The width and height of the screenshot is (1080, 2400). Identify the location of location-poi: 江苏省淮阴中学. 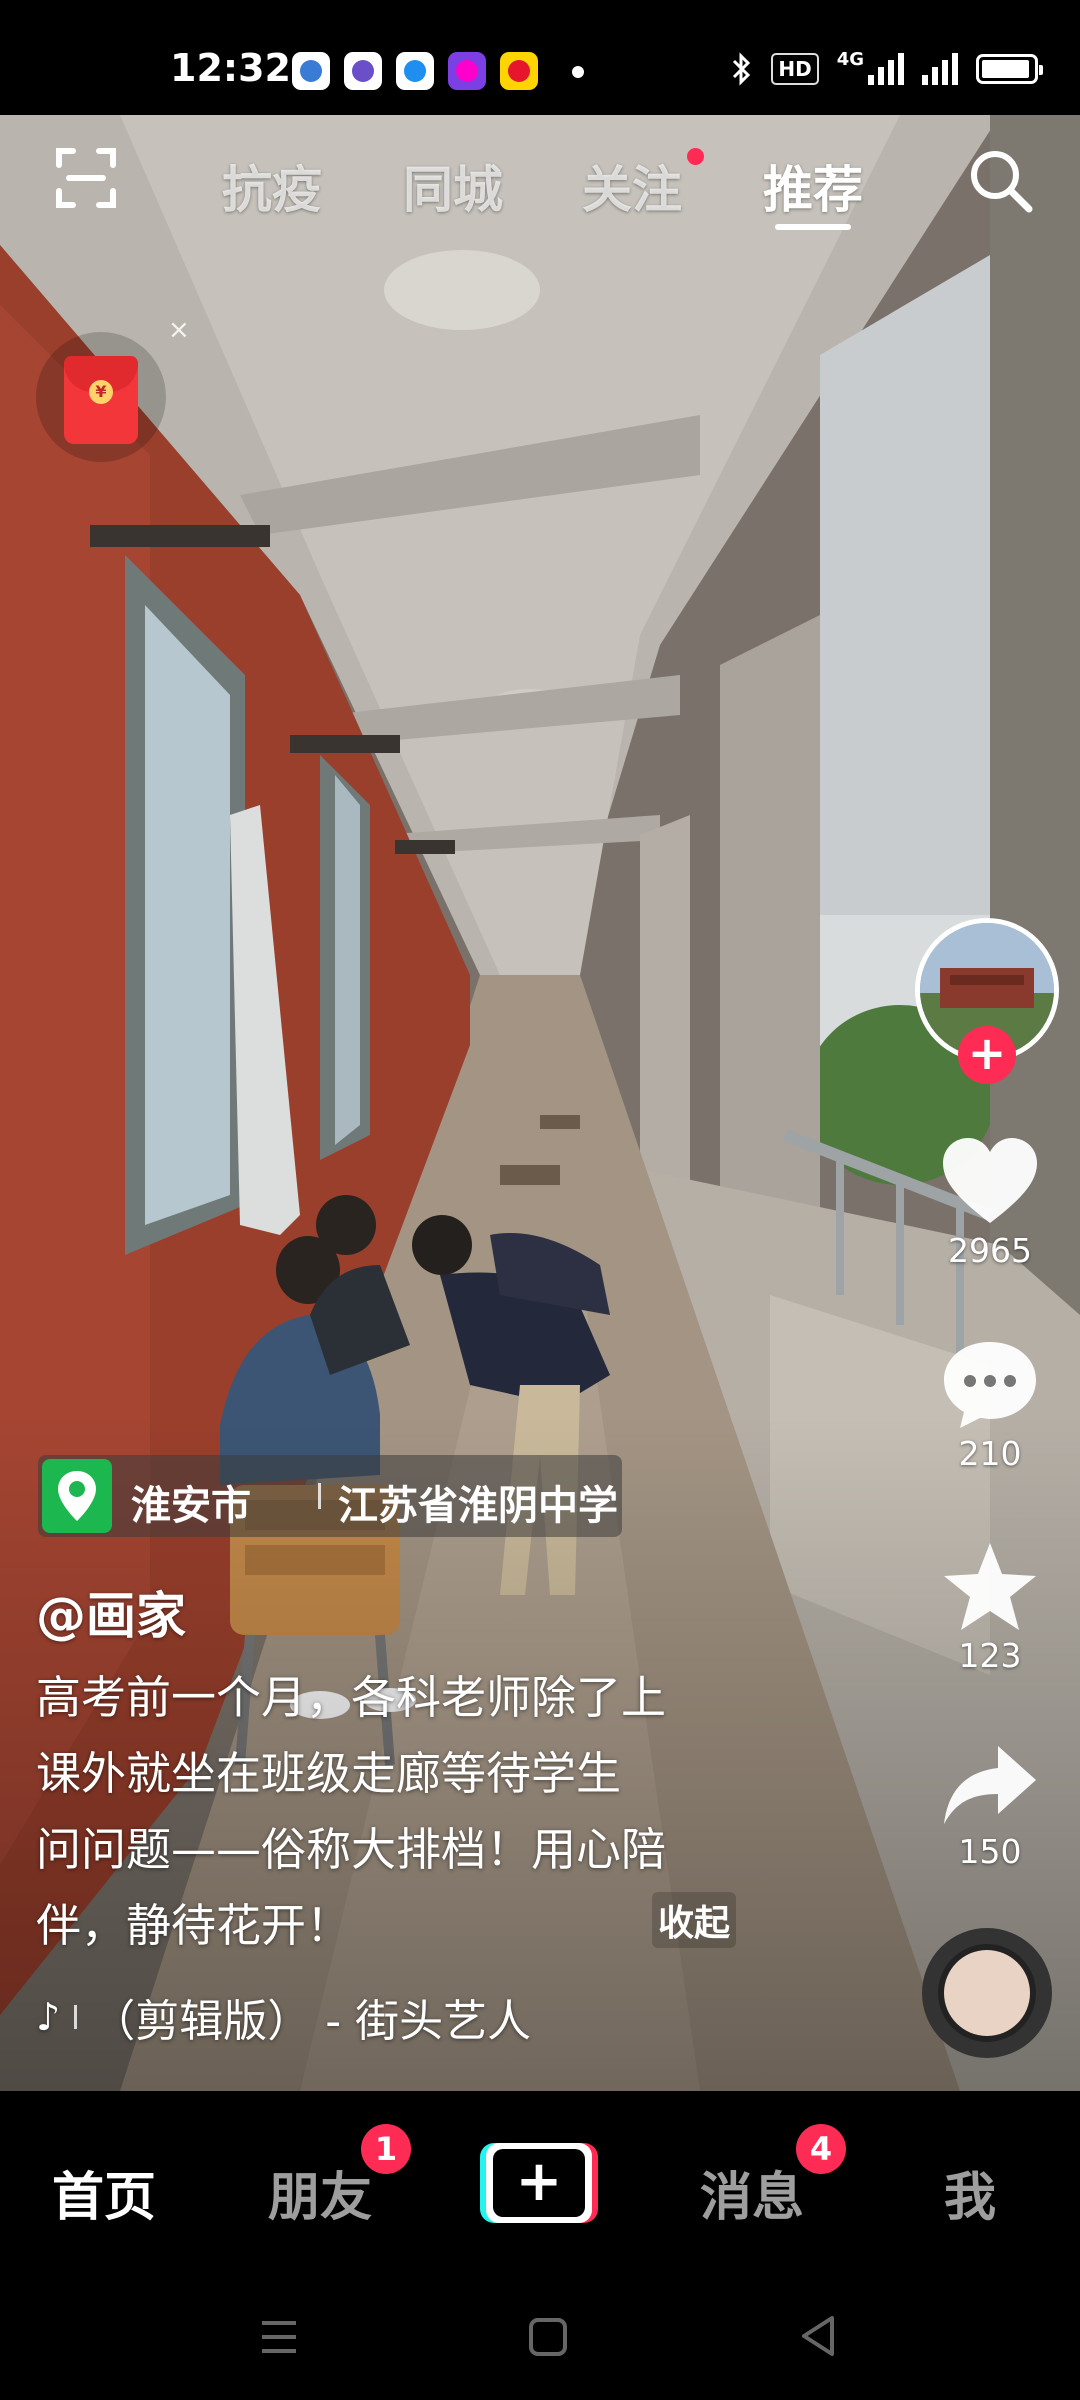
(478, 1506).